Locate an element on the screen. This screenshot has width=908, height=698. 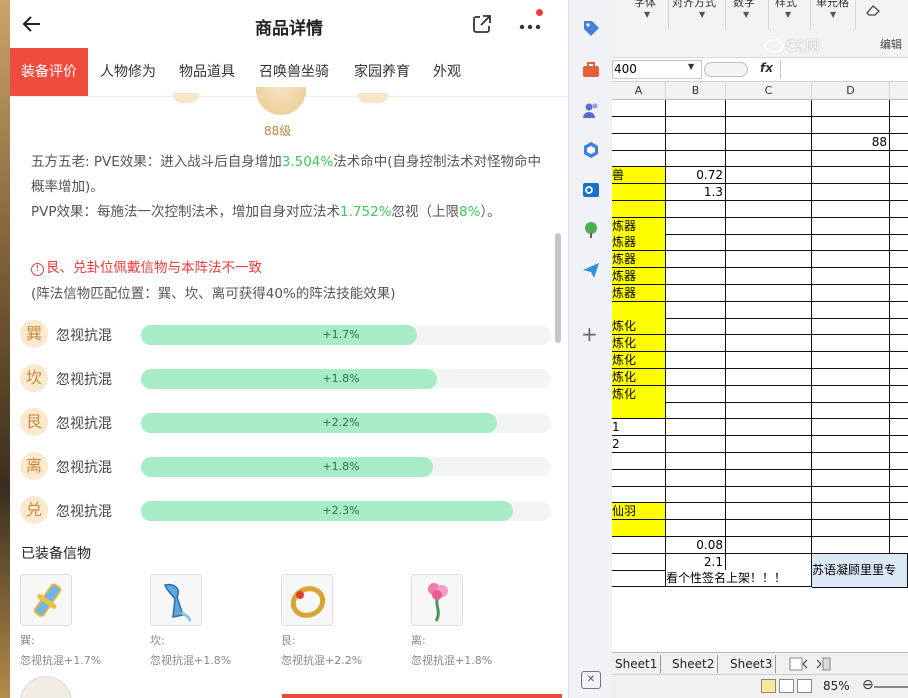
cell: 兽 is located at coordinates (639, 176).